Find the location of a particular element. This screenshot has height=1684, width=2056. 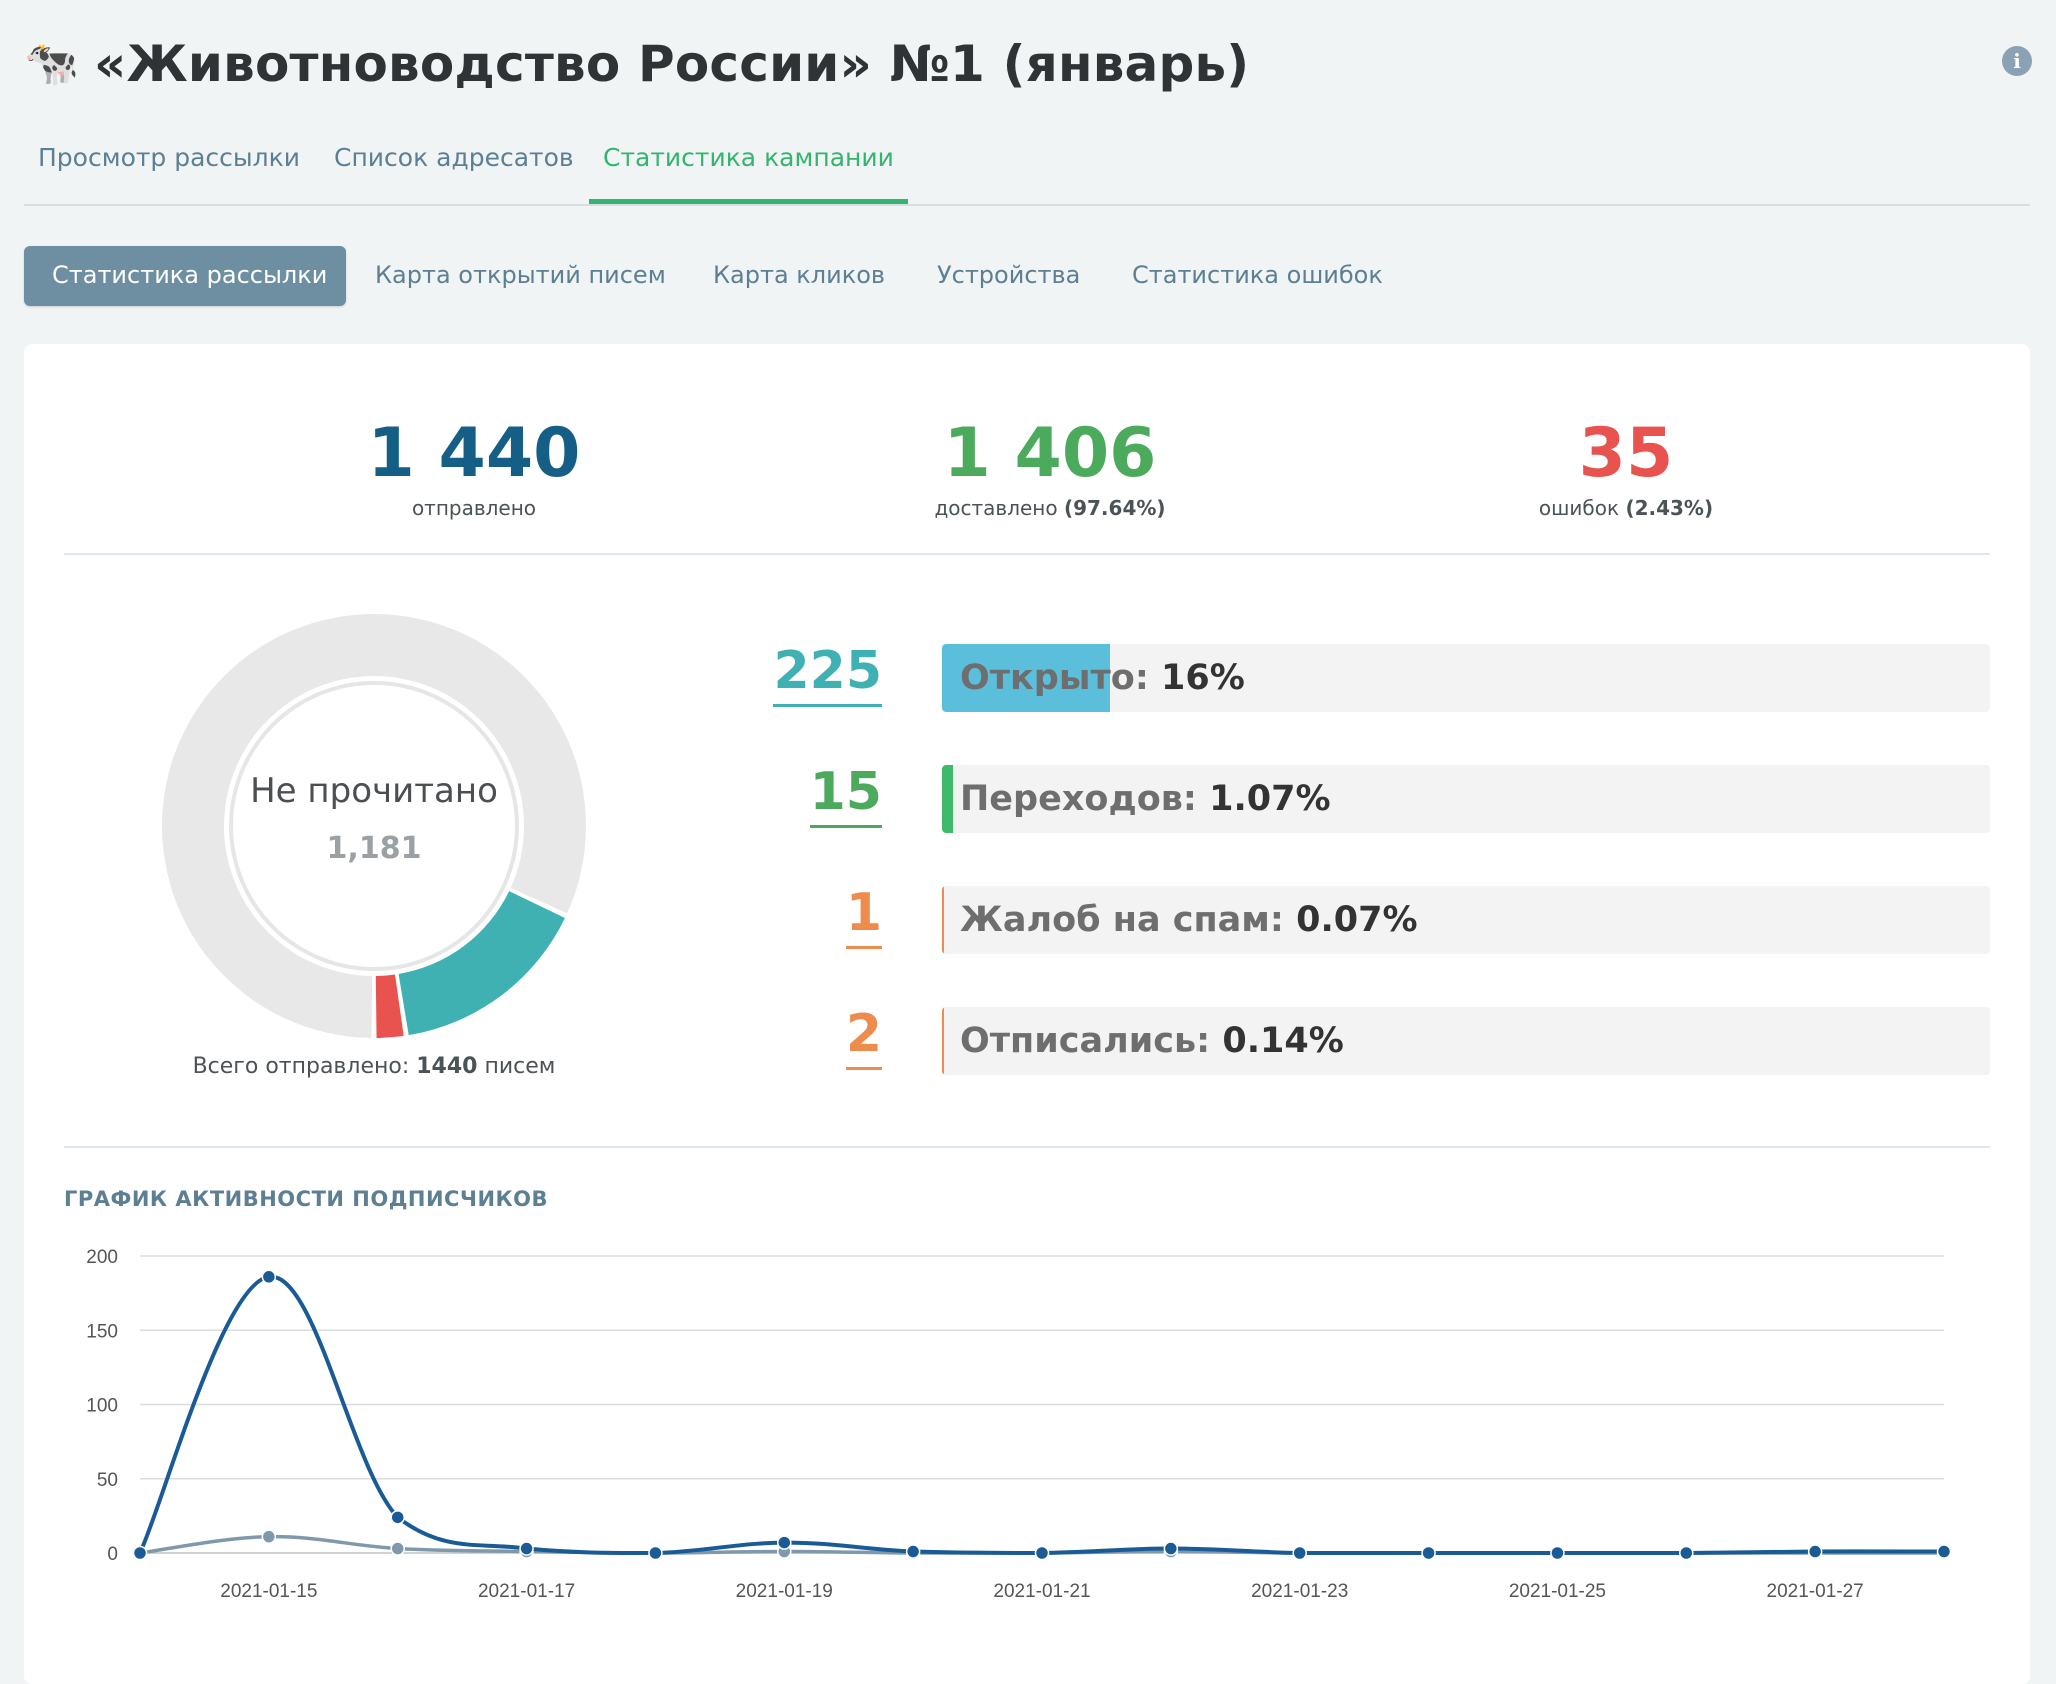

donut-chart: Не прочитано 1,181 is located at coordinates (374, 826).